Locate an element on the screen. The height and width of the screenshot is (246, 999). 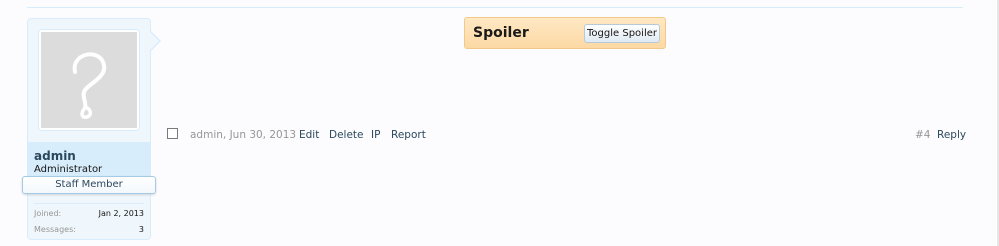
user-title: Administrator is located at coordinates (68, 169).